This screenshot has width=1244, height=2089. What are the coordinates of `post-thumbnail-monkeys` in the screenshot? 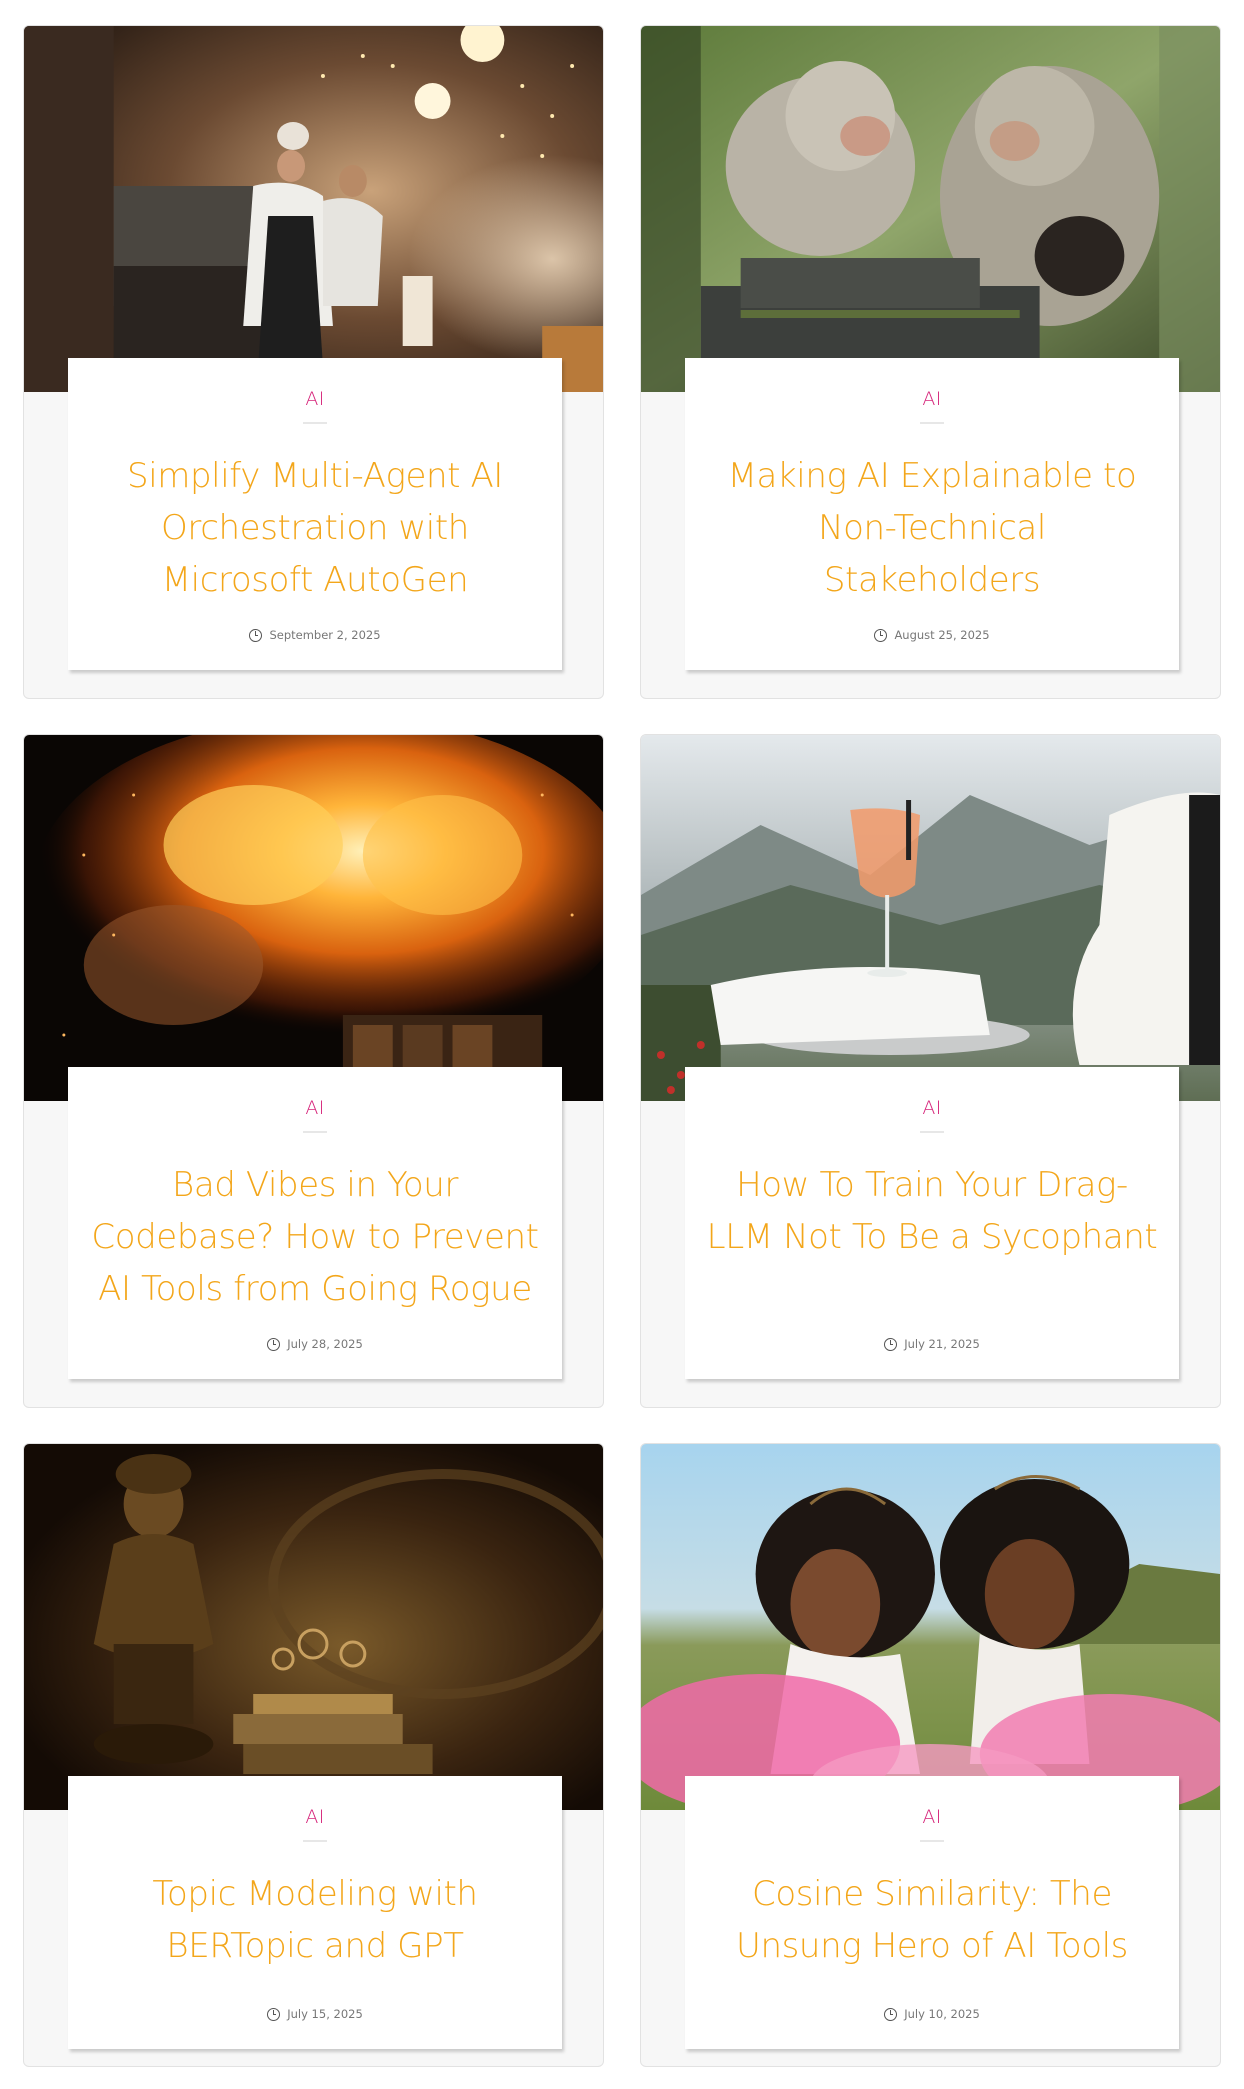 It's located at (930, 209).